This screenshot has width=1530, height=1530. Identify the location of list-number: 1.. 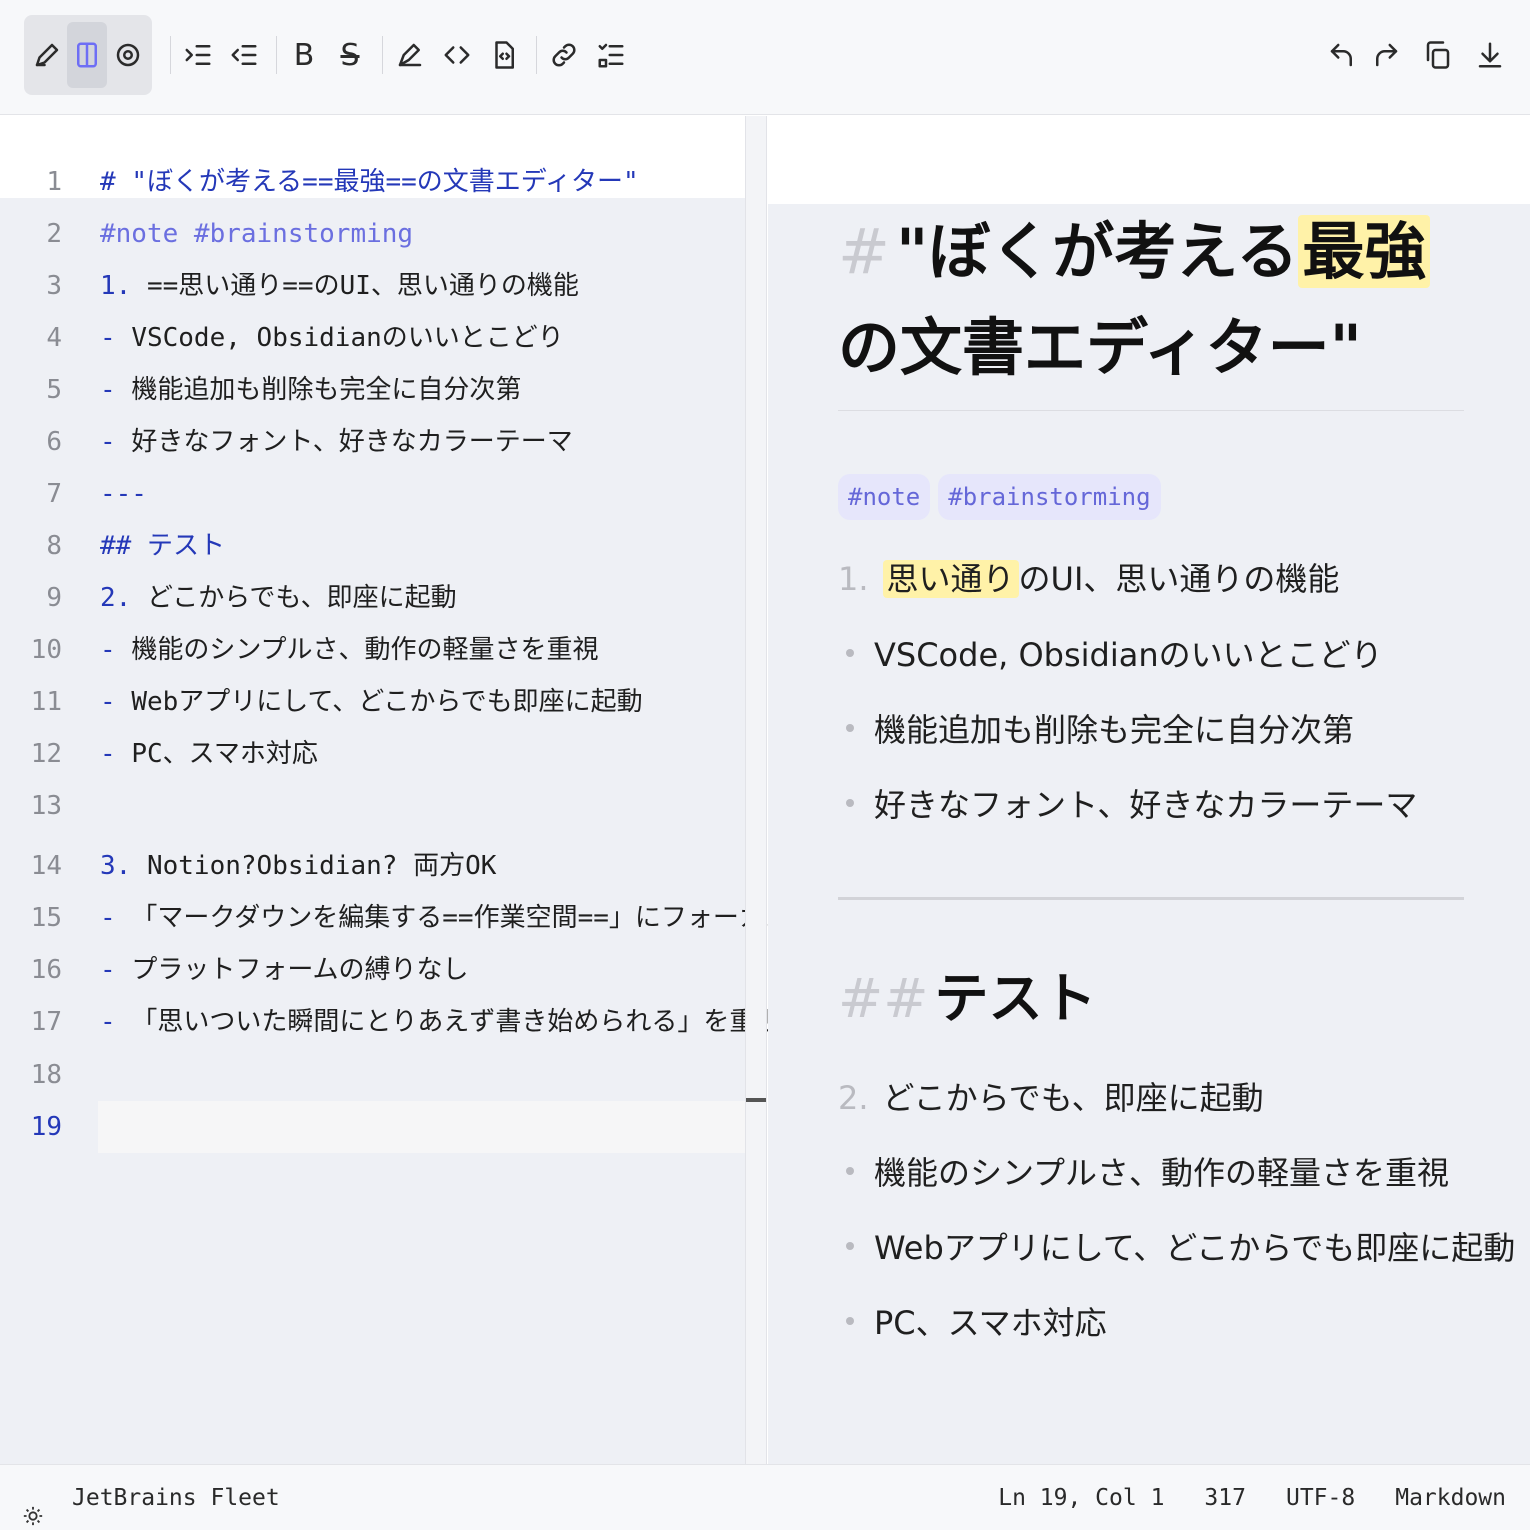
(853, 579).